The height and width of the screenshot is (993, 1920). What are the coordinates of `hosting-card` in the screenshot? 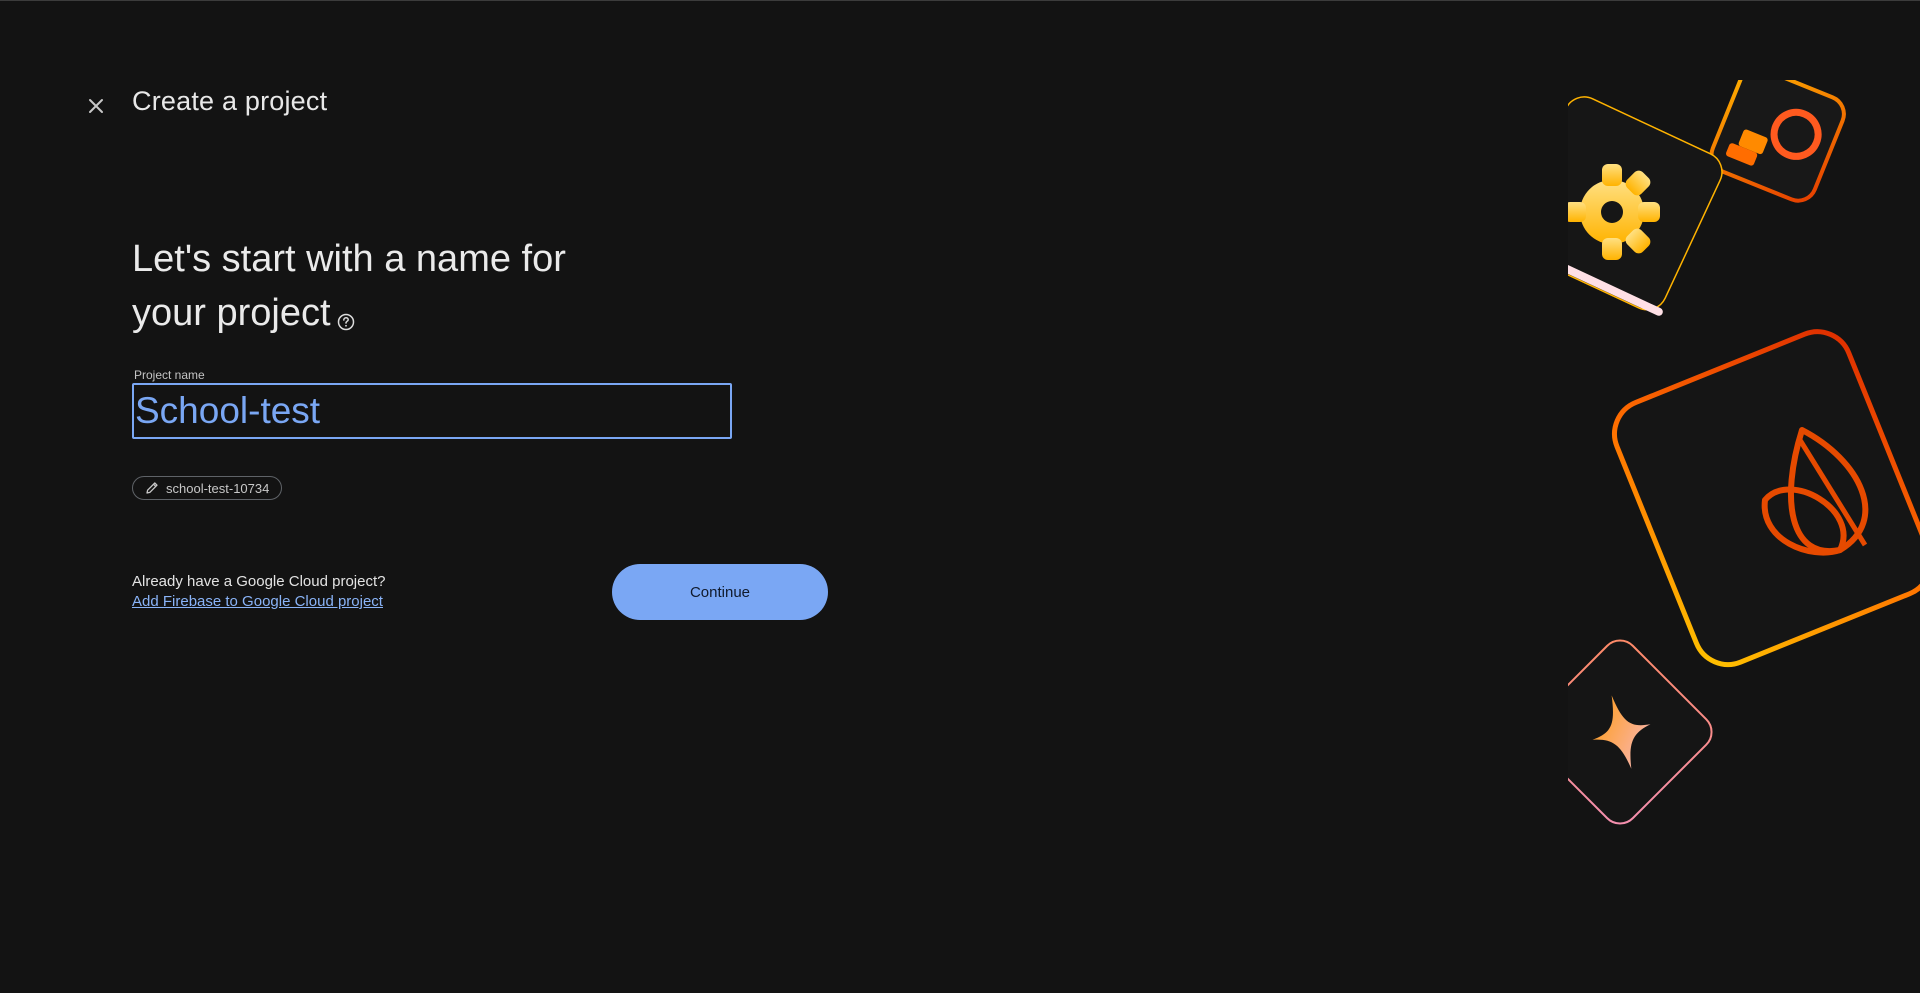 It's located at (1766, 498).